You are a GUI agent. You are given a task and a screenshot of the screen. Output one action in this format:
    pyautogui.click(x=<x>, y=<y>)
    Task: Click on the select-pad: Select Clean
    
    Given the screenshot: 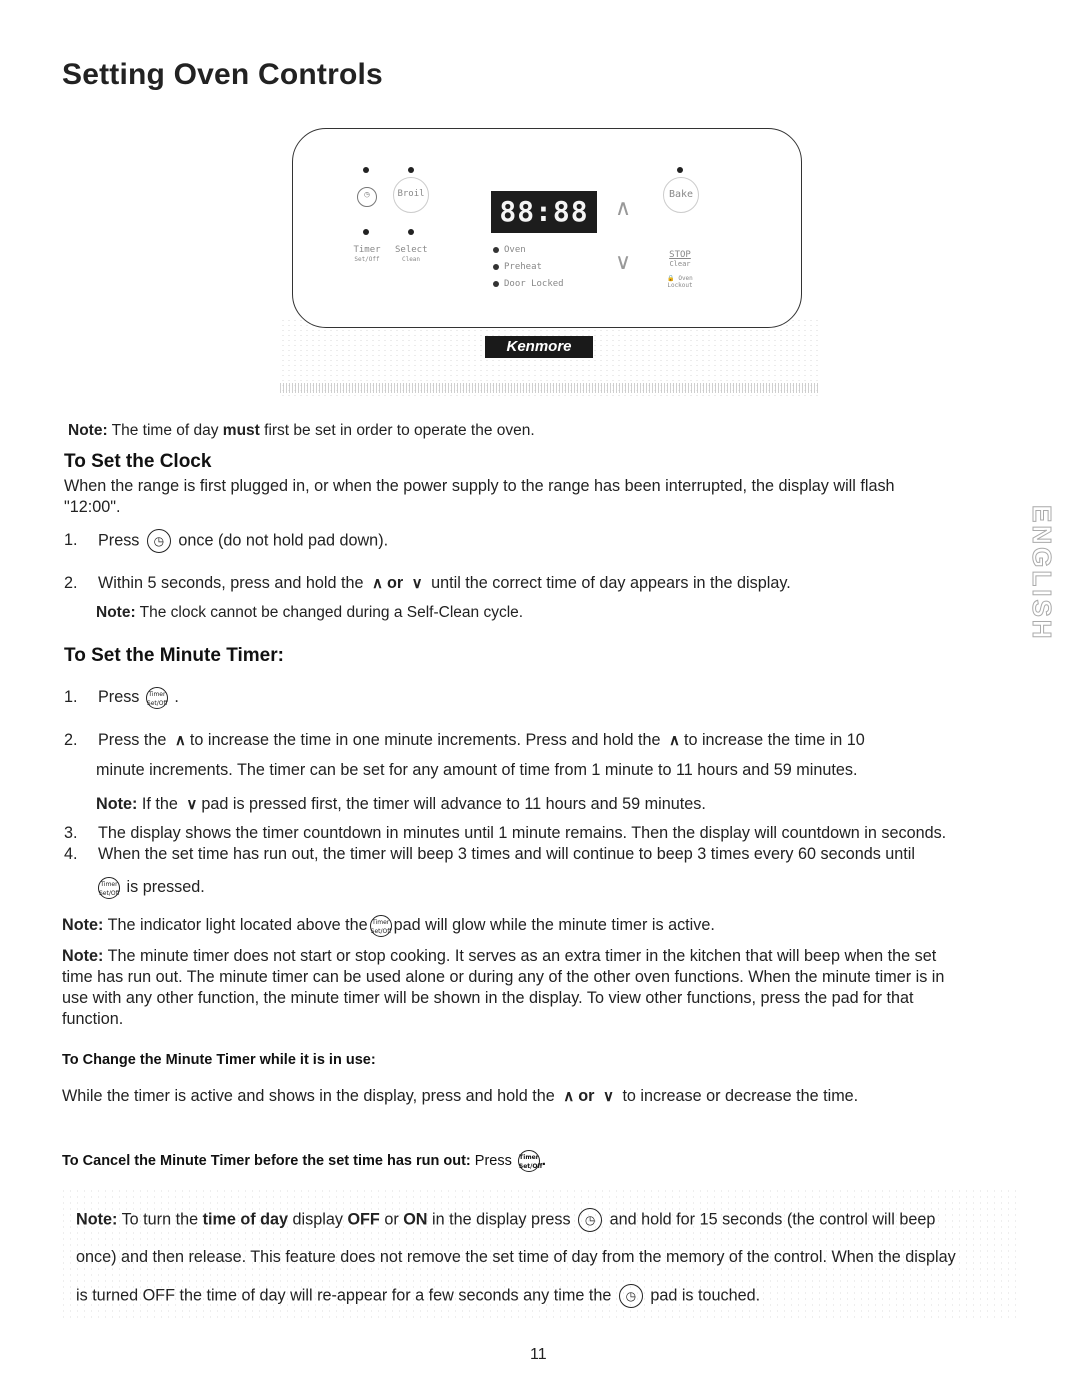 What is the action you would take?
    pyautogui.click(x=411, y=255)
    